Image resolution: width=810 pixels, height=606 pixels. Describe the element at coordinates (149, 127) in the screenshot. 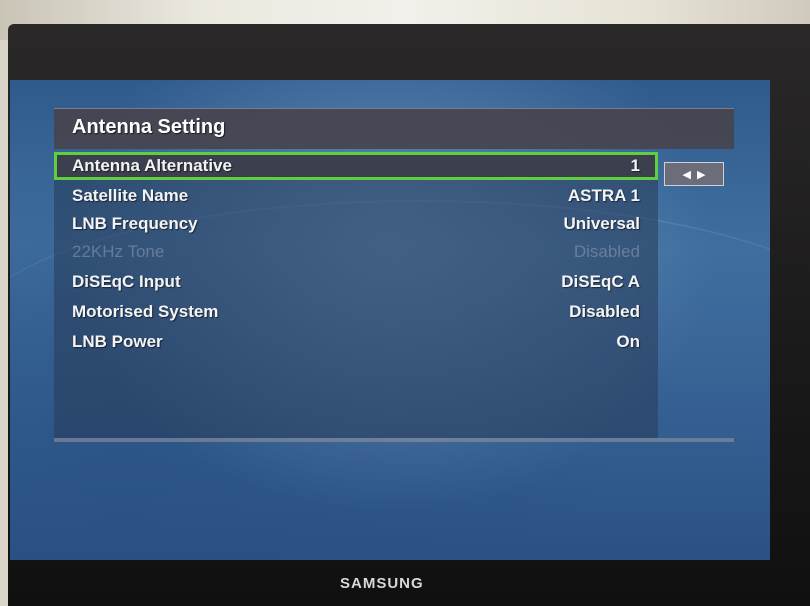

I see `panel-title: Antenna Setting` at that location.